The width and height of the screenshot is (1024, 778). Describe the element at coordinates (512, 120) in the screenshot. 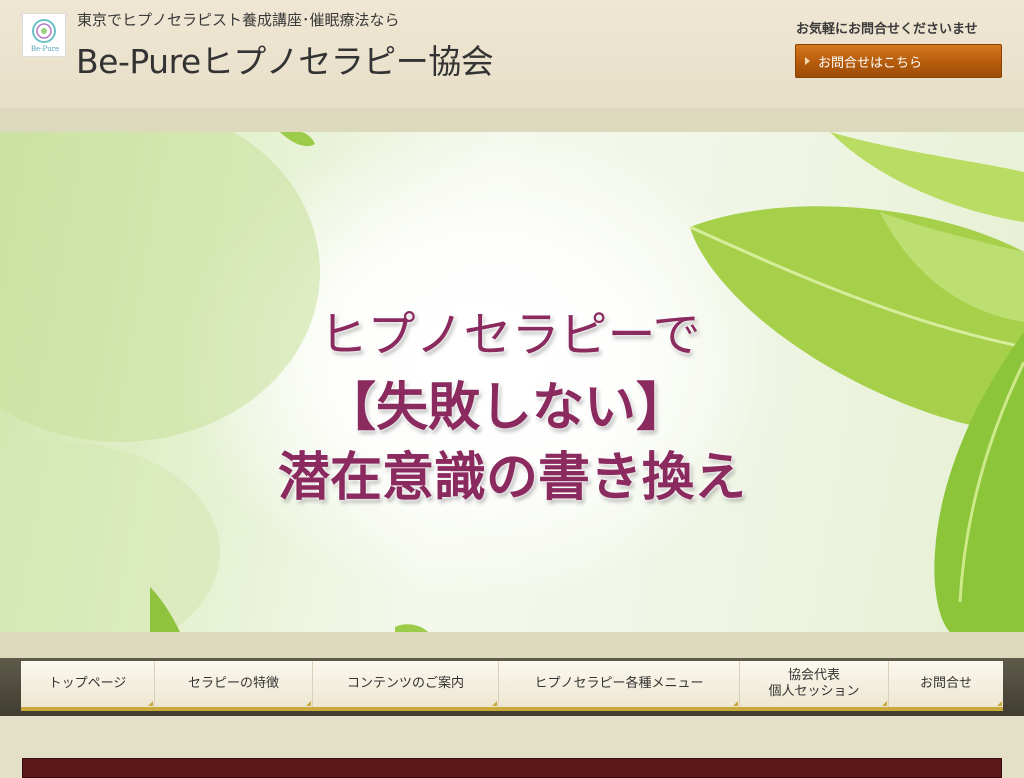

I see `header-band` at that location.